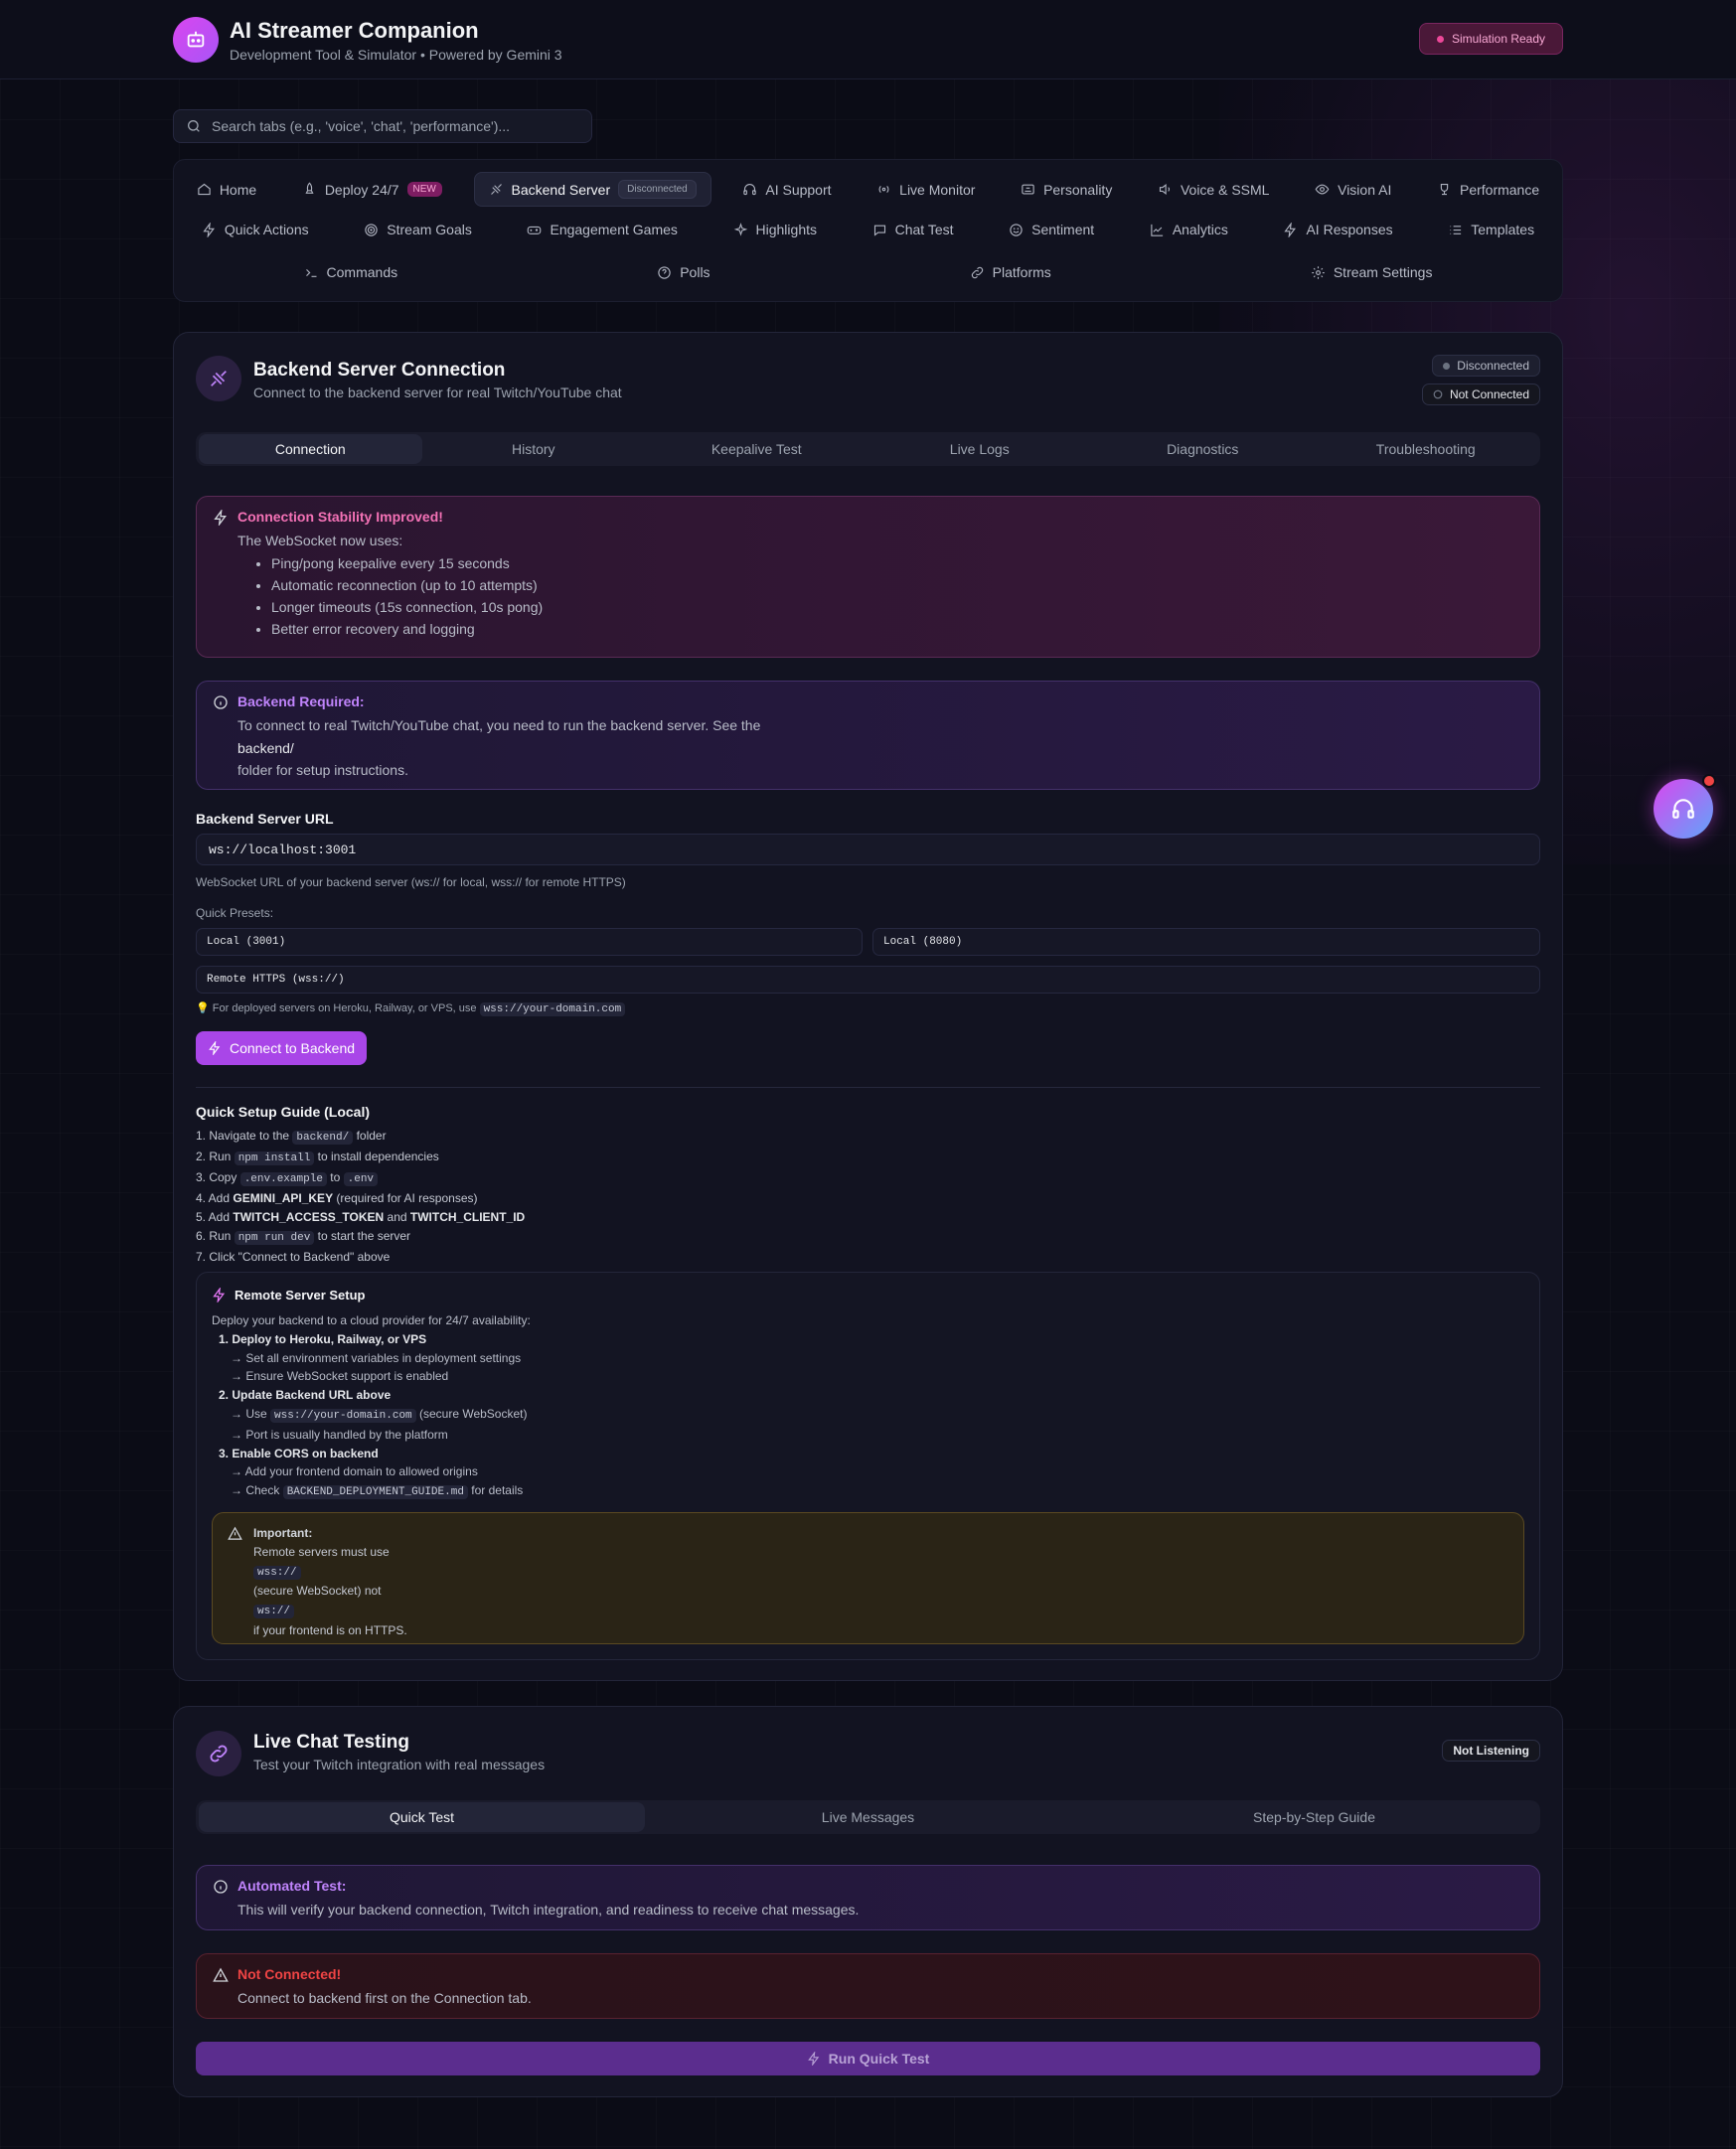  What do you see at coordinates (1338, 229) in the screenshot?
I see `tab-ai-responses: AI Responses` at bounding box center [1338, 229].